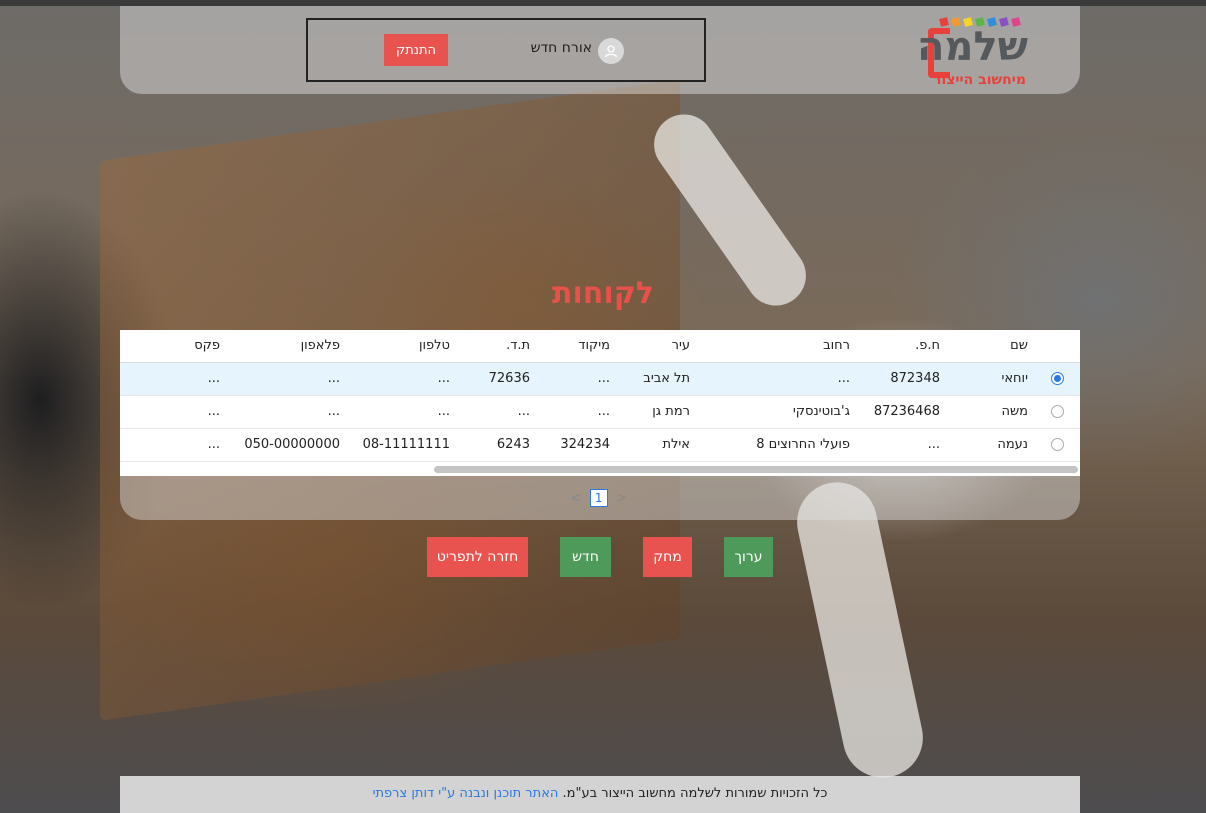  What do you see at coordinates (576, 498) in the screenshot?
I see `pagination-prev-icon: <` at bounding box center [576, 498].